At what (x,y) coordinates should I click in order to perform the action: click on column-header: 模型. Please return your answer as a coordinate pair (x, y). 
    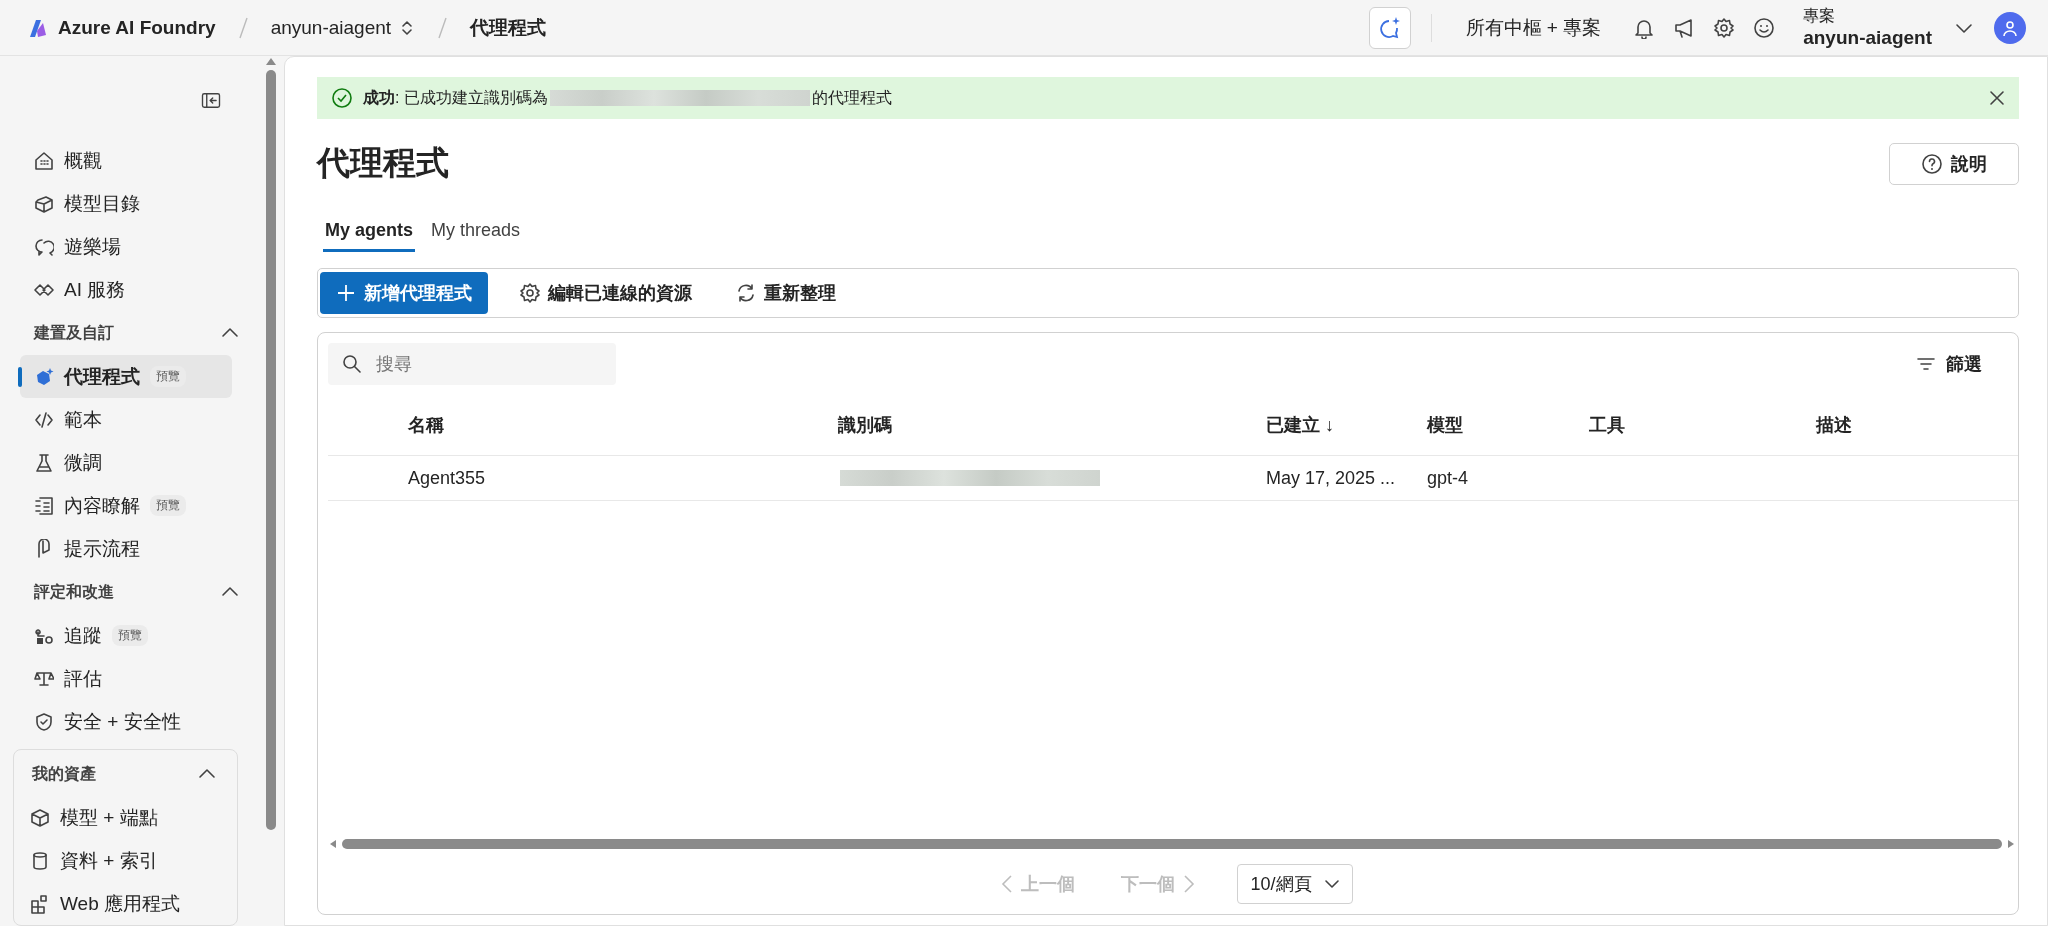
    Looking at the image, I should click on (1508, 425).